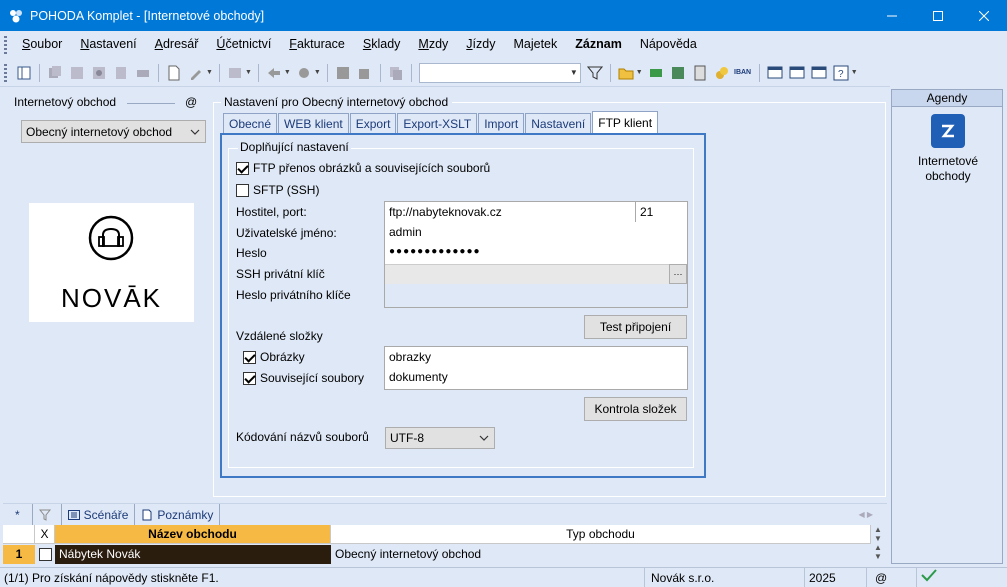 This screenshot has width=1007, height=587. What do you see at coordinates (303, 378) in the screenshot?
I see `related-files-checkbox: Související soubory` at bounding box center [303, 378].